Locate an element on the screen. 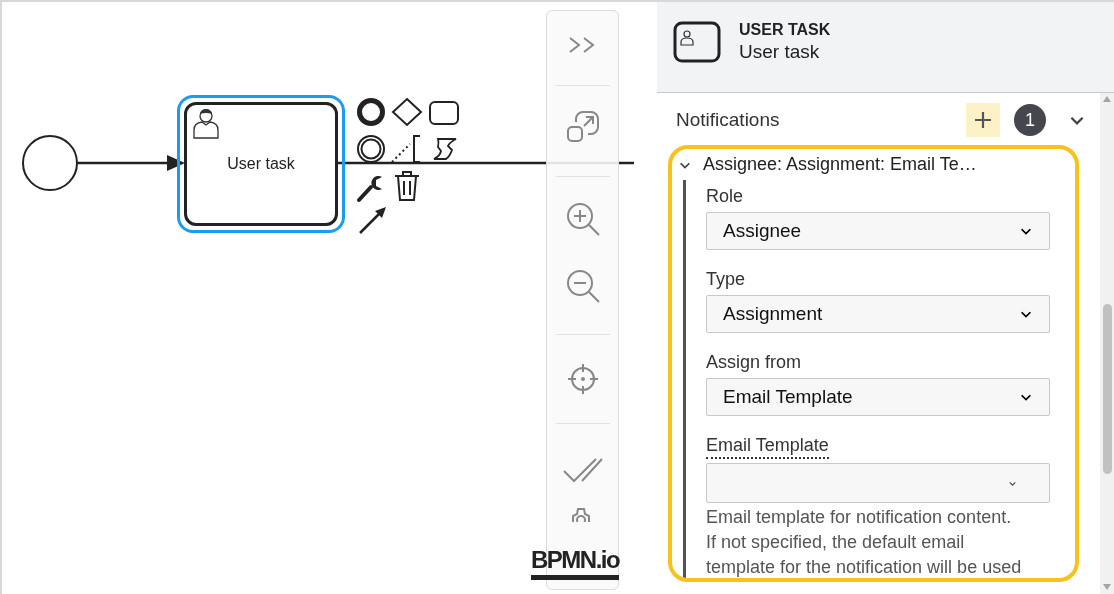 Image resolution: width=1114 pixels, height=594 pixels. plus-icon is located at coordinates (983, 120).